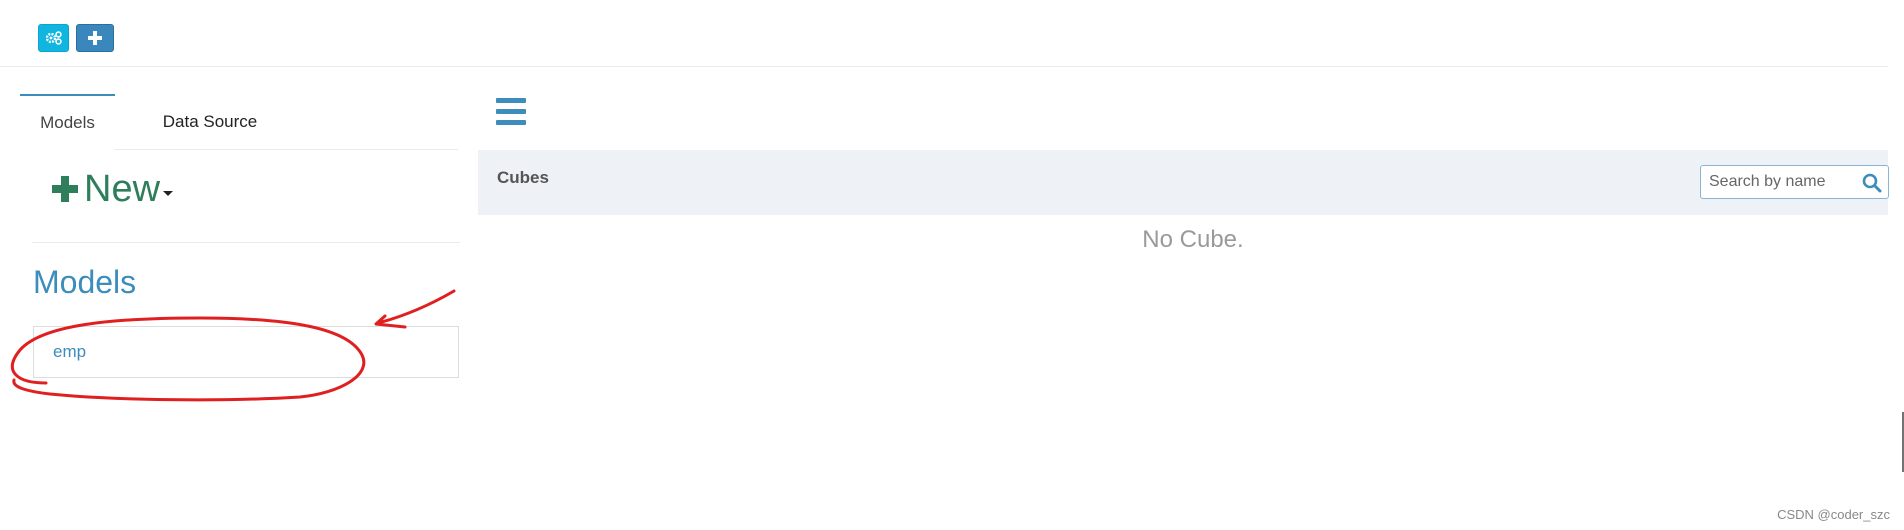 The width and height of the screenshot is (1904, 530). I want to click on panel-tabs: Models Data Source, so click(239, 122).